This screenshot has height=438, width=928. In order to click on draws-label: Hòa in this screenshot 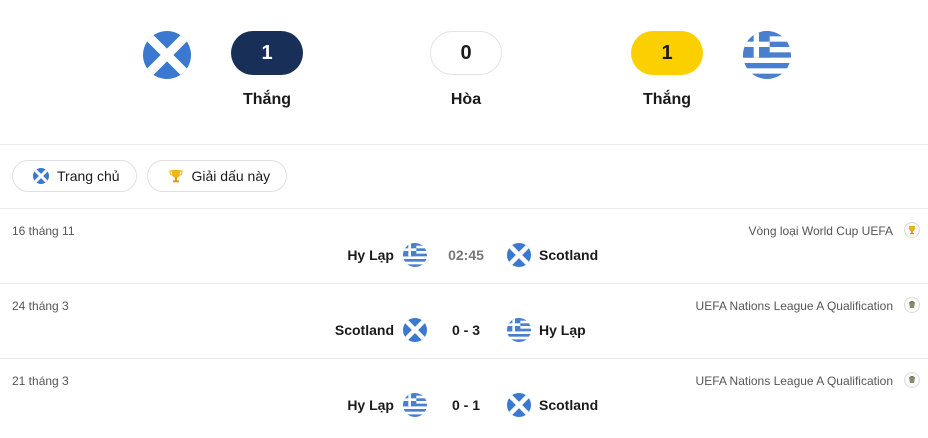, I will do `click(466, 99)`.